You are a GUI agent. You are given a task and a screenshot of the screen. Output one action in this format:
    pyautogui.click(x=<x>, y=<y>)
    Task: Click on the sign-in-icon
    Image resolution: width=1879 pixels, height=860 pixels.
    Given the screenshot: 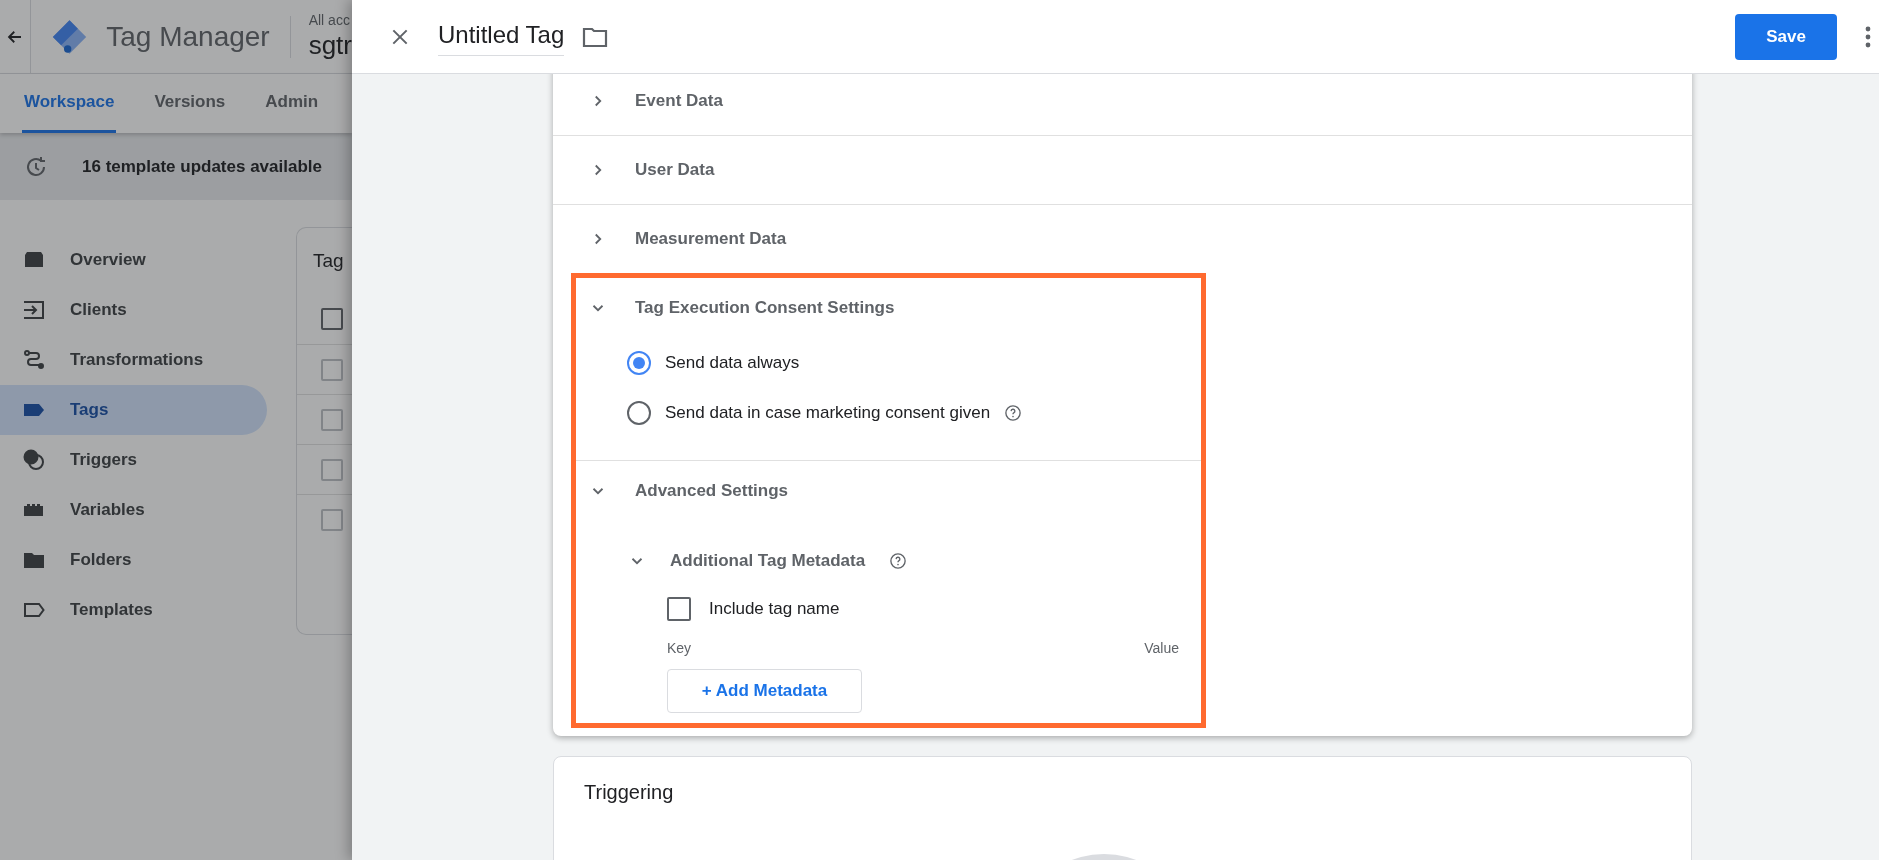 What is the action you would take?
    pyautogui.click(x=34, y=310)
    